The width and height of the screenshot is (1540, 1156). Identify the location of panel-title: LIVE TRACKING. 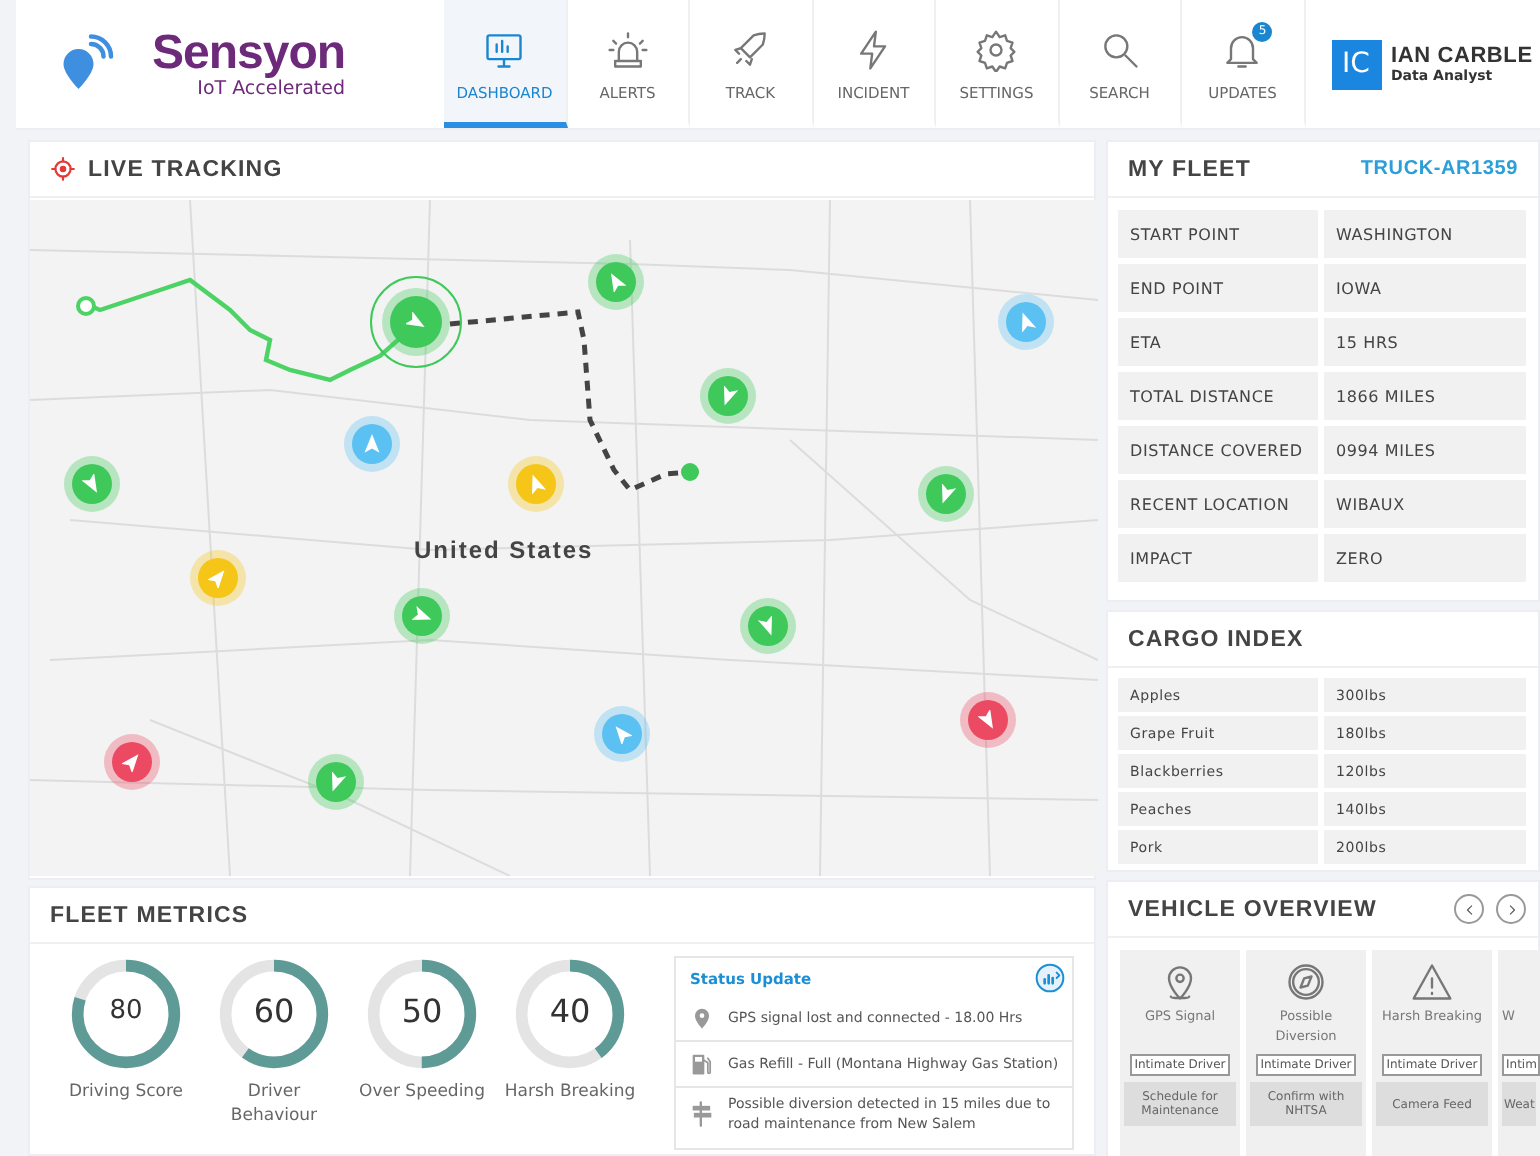
(185, 169).